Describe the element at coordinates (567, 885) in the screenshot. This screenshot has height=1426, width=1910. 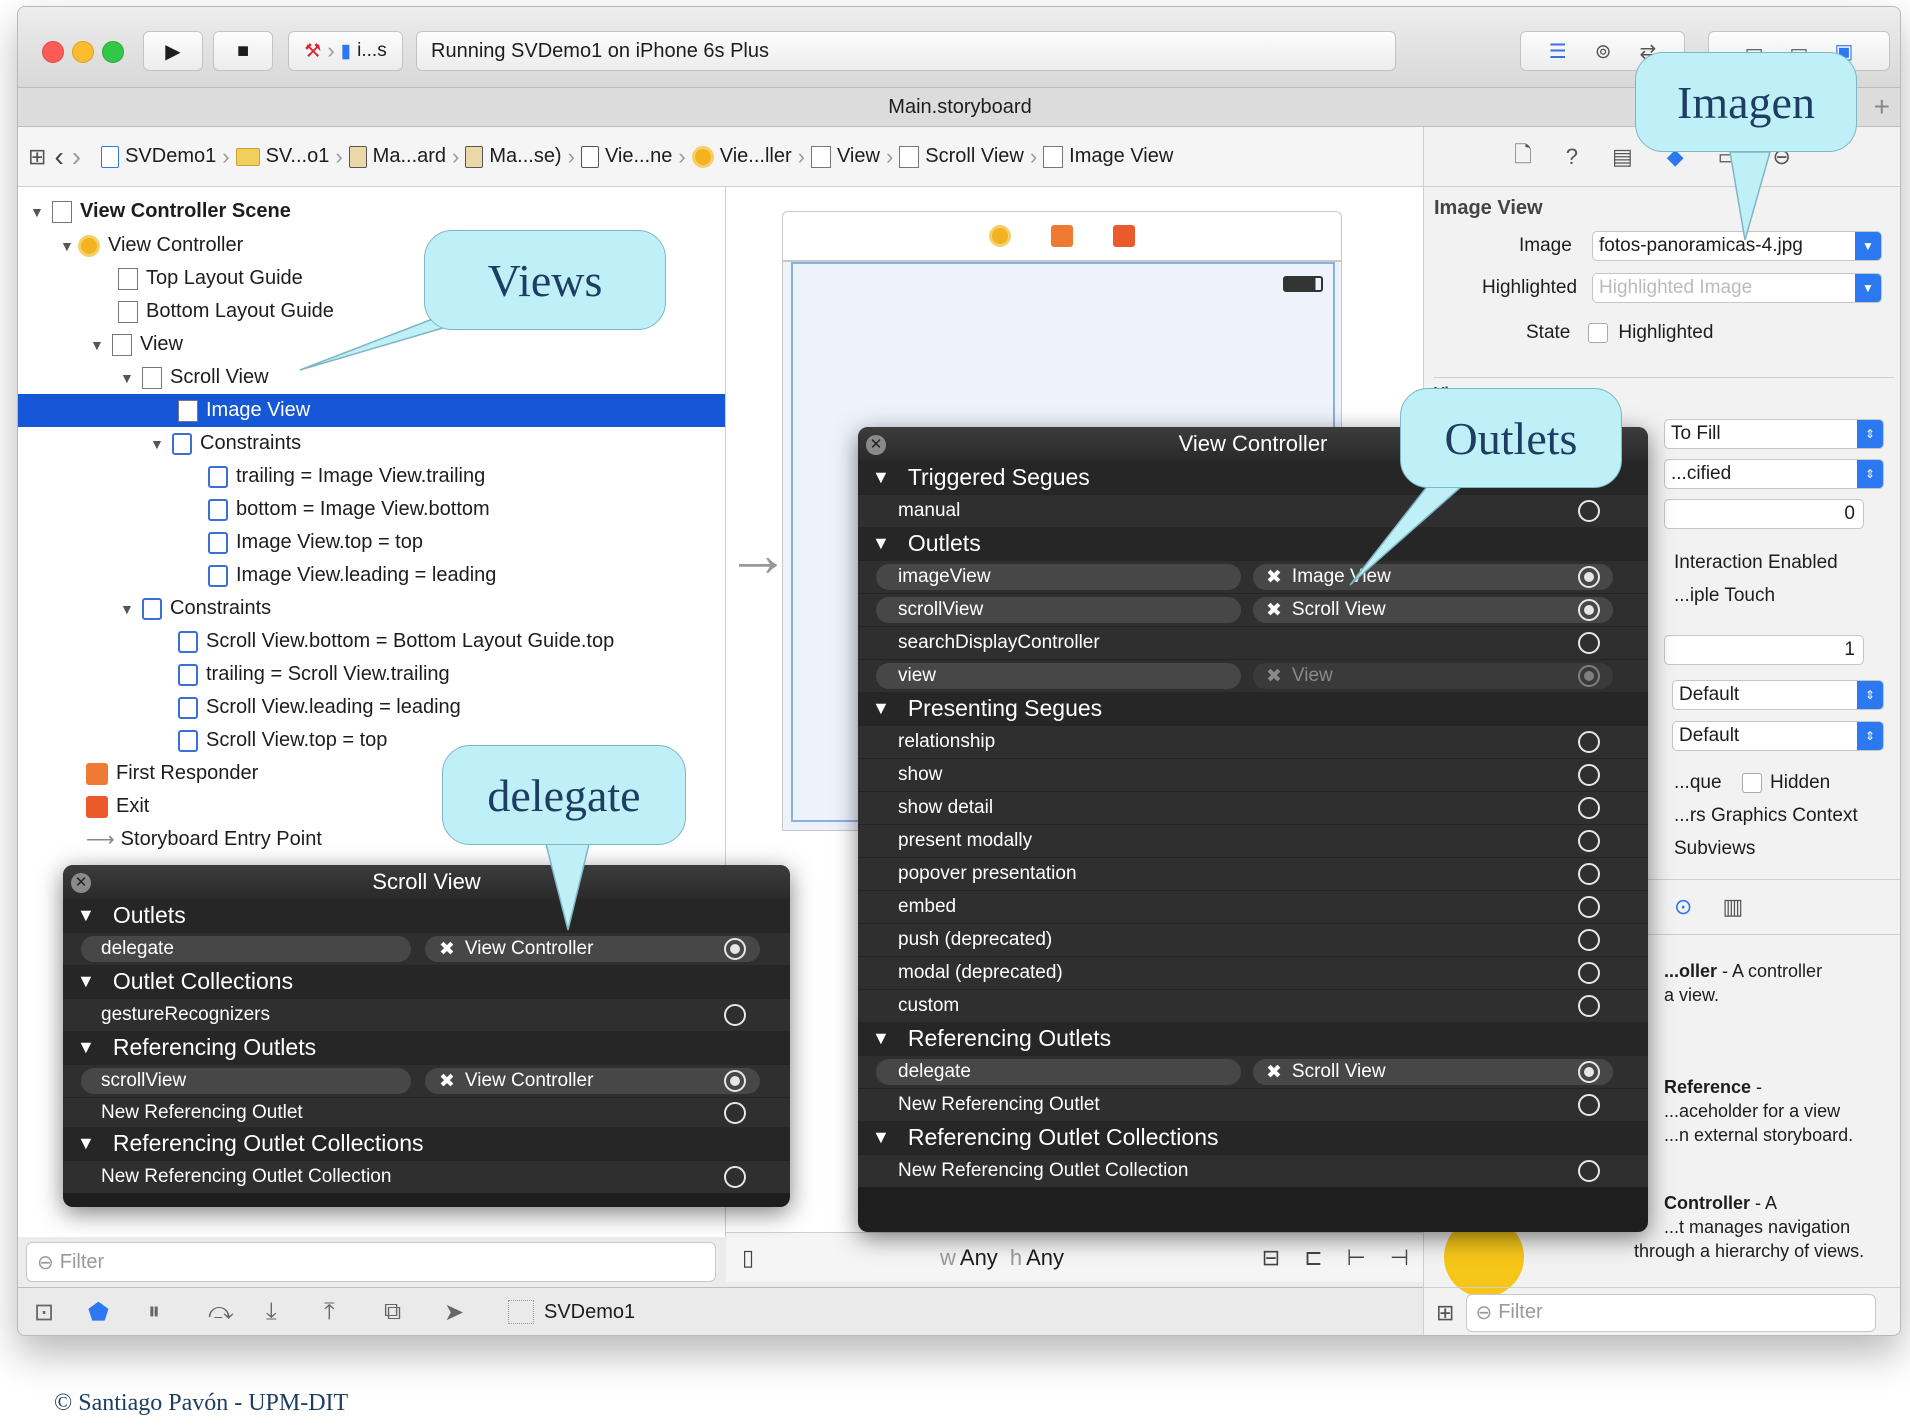
I see `delegate-pointer` at that location.